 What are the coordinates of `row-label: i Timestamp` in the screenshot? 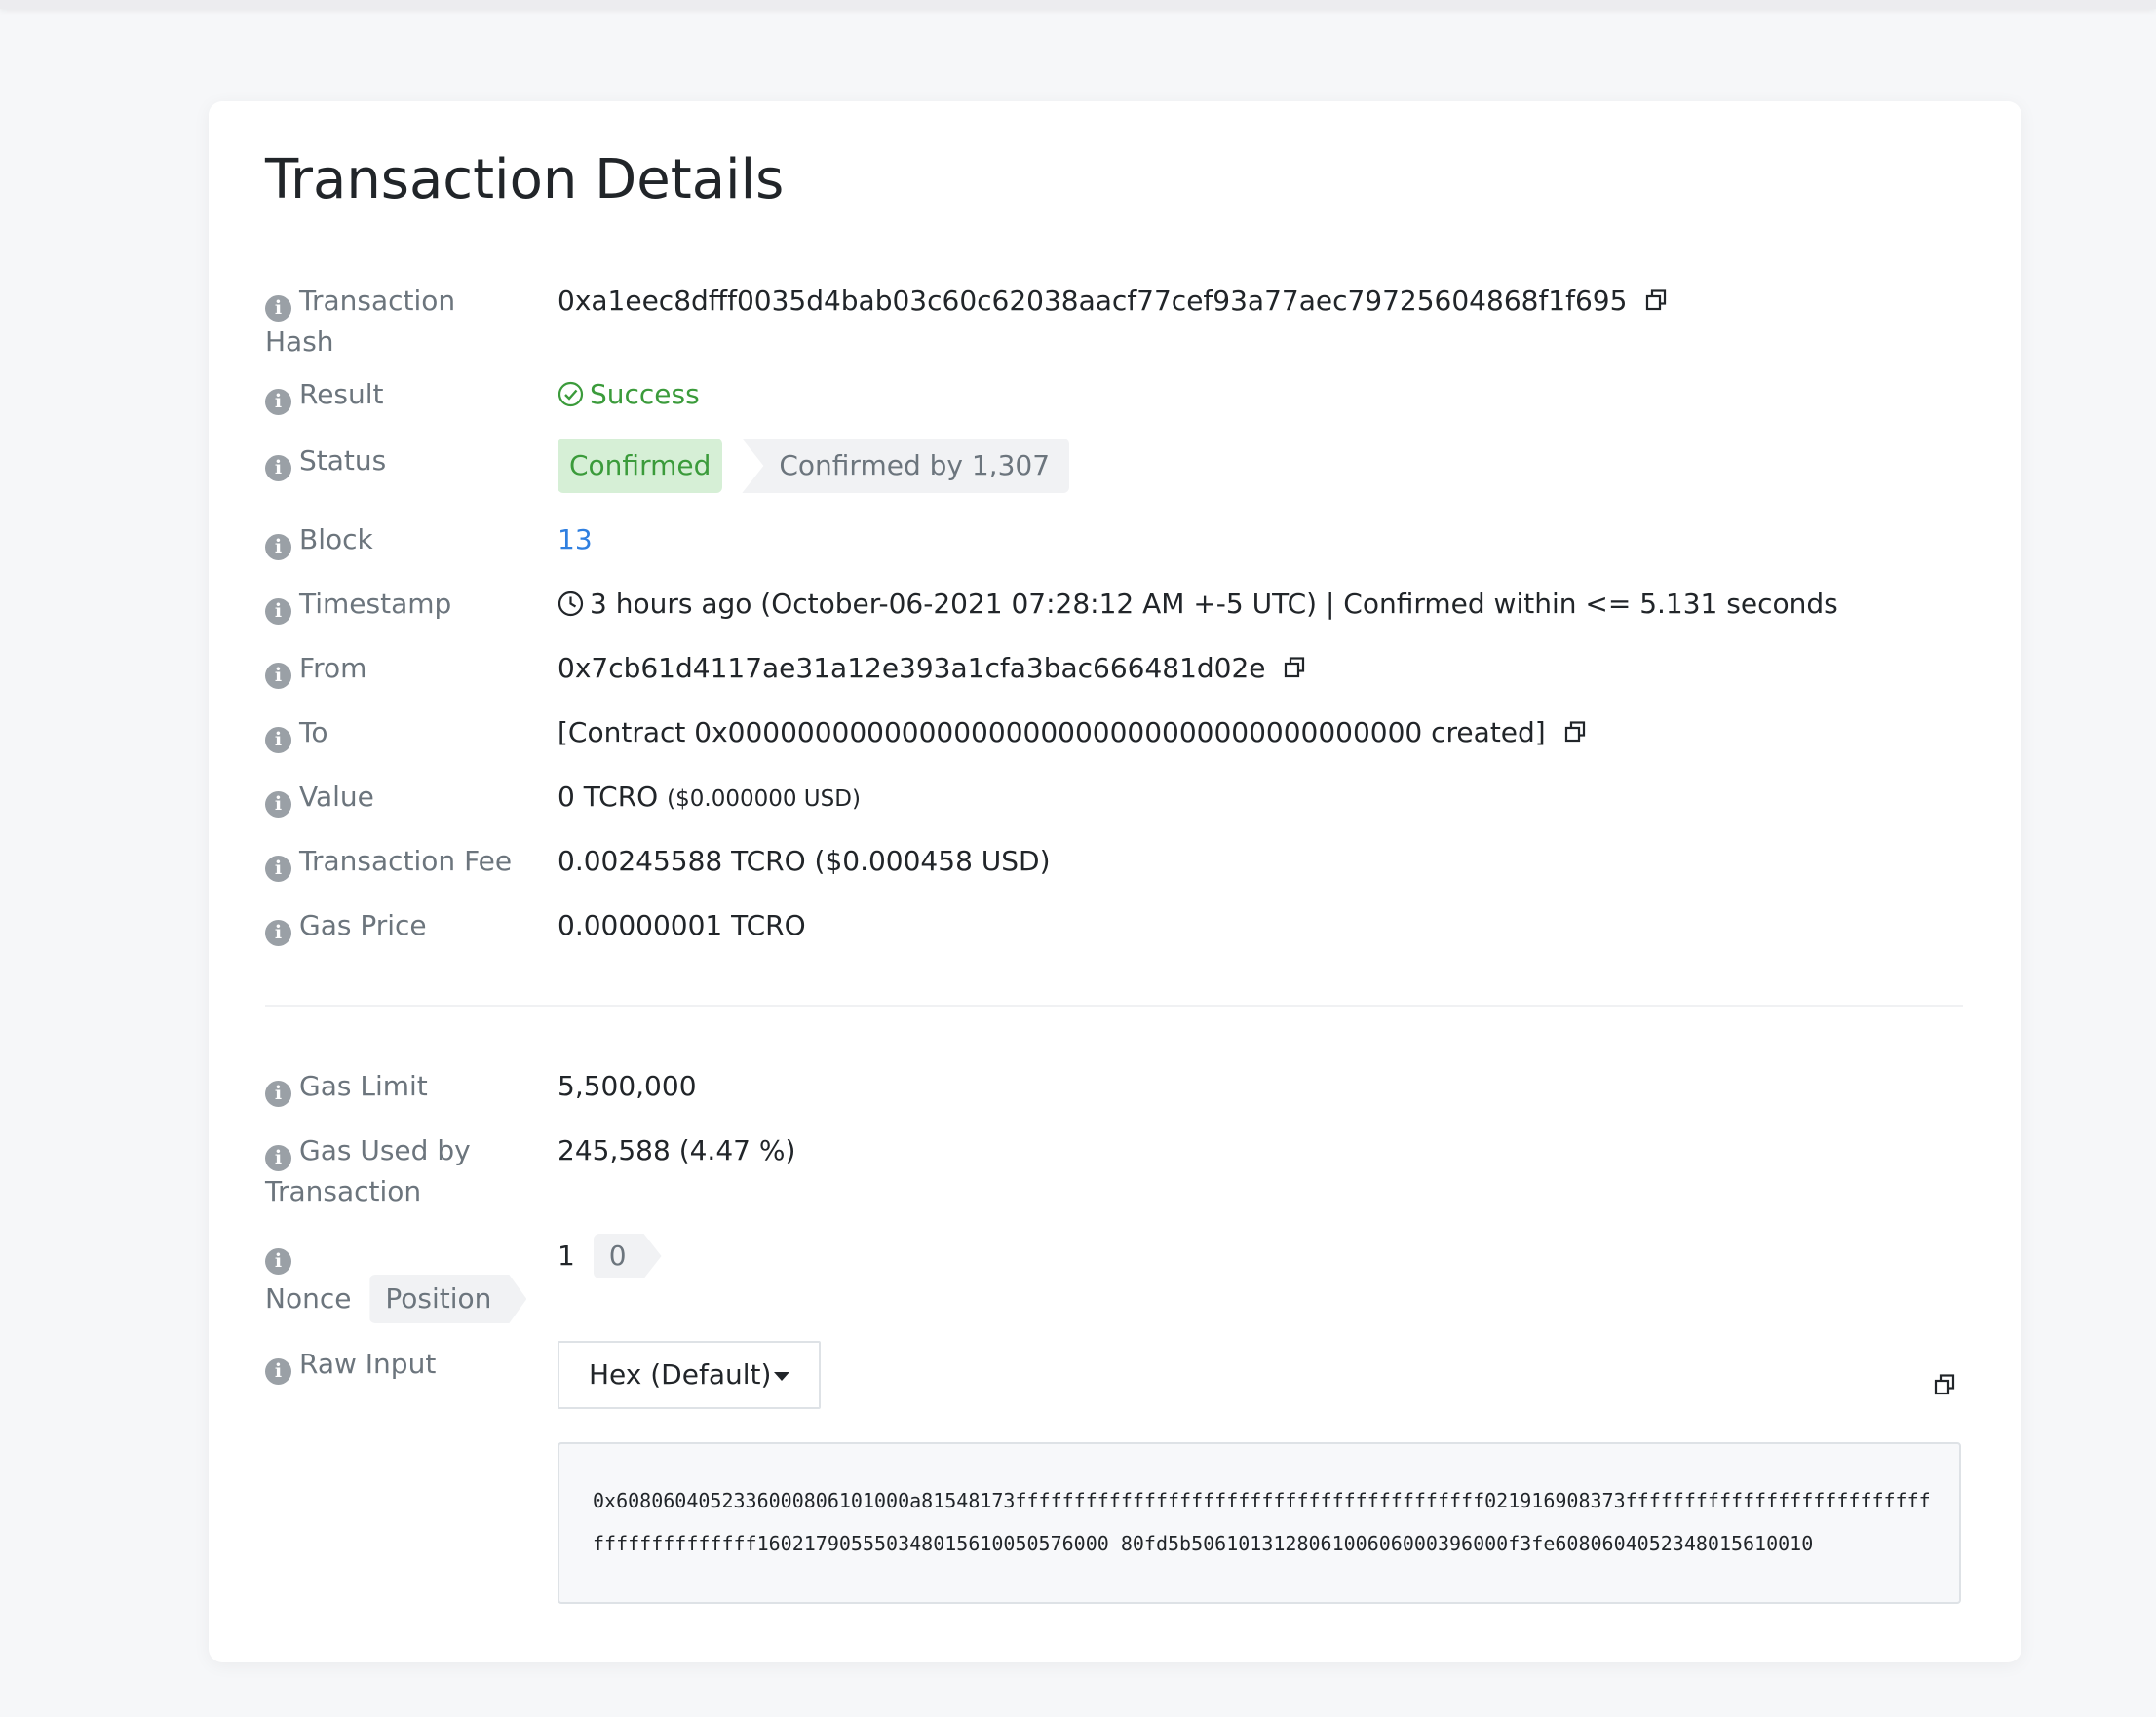 It's located at (392, 604).